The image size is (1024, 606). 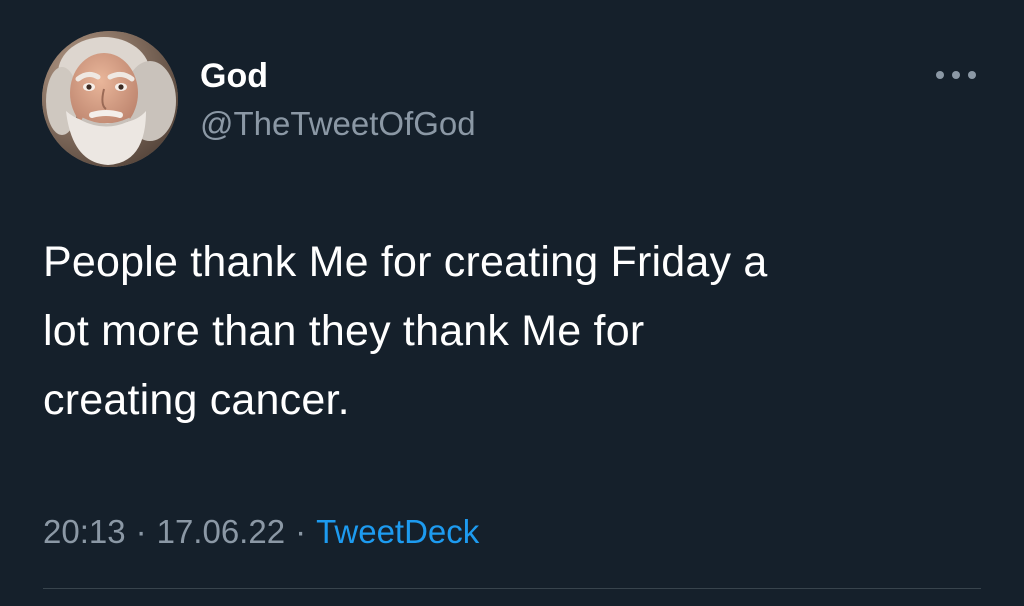 What do you see at coordinates (196, 400) in the screenshot?
I see `tweet-text-line: creating cancer.` at bounding box center [196, 400].